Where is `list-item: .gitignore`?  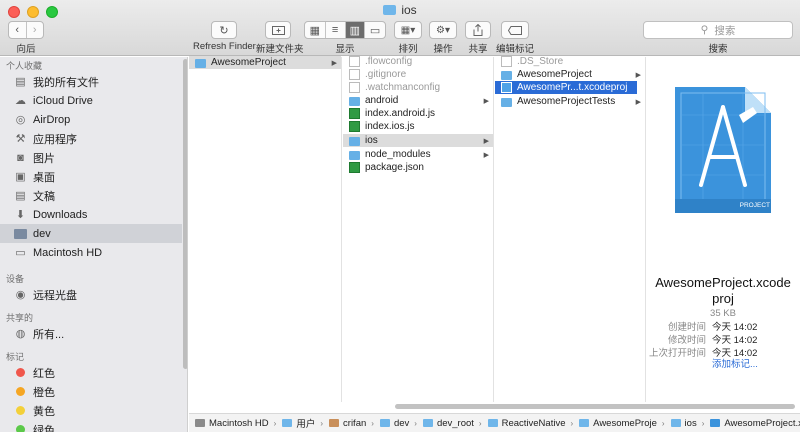
list-item: .gitignore is located at coordinates (418, 74).